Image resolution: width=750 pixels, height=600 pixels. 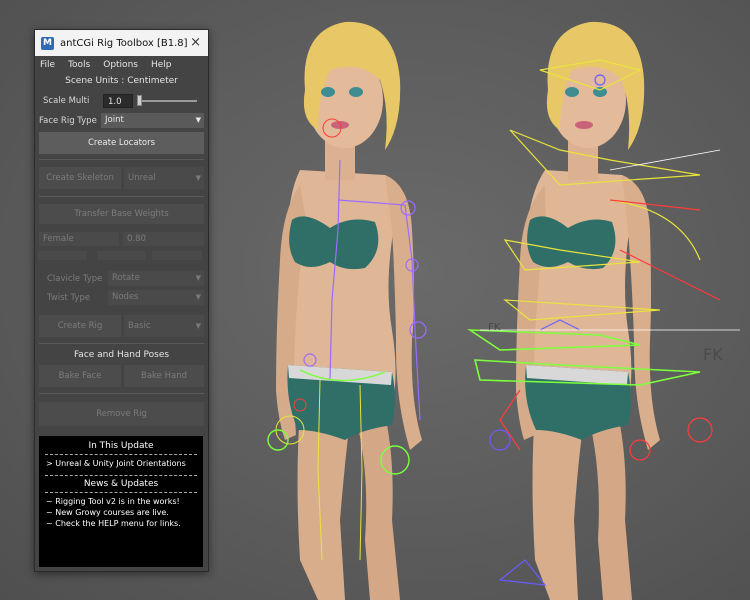 I want to click on scene-units-label: Scene Units : Centimeter, so click(x=121, y=81).